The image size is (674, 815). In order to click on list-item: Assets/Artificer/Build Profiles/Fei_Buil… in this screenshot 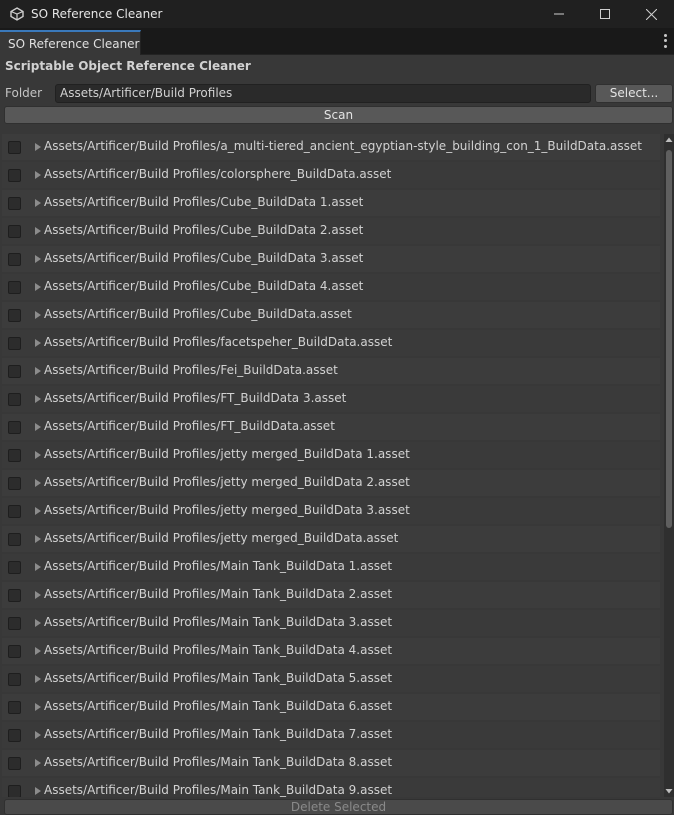, I will do `click(331, 371)`.